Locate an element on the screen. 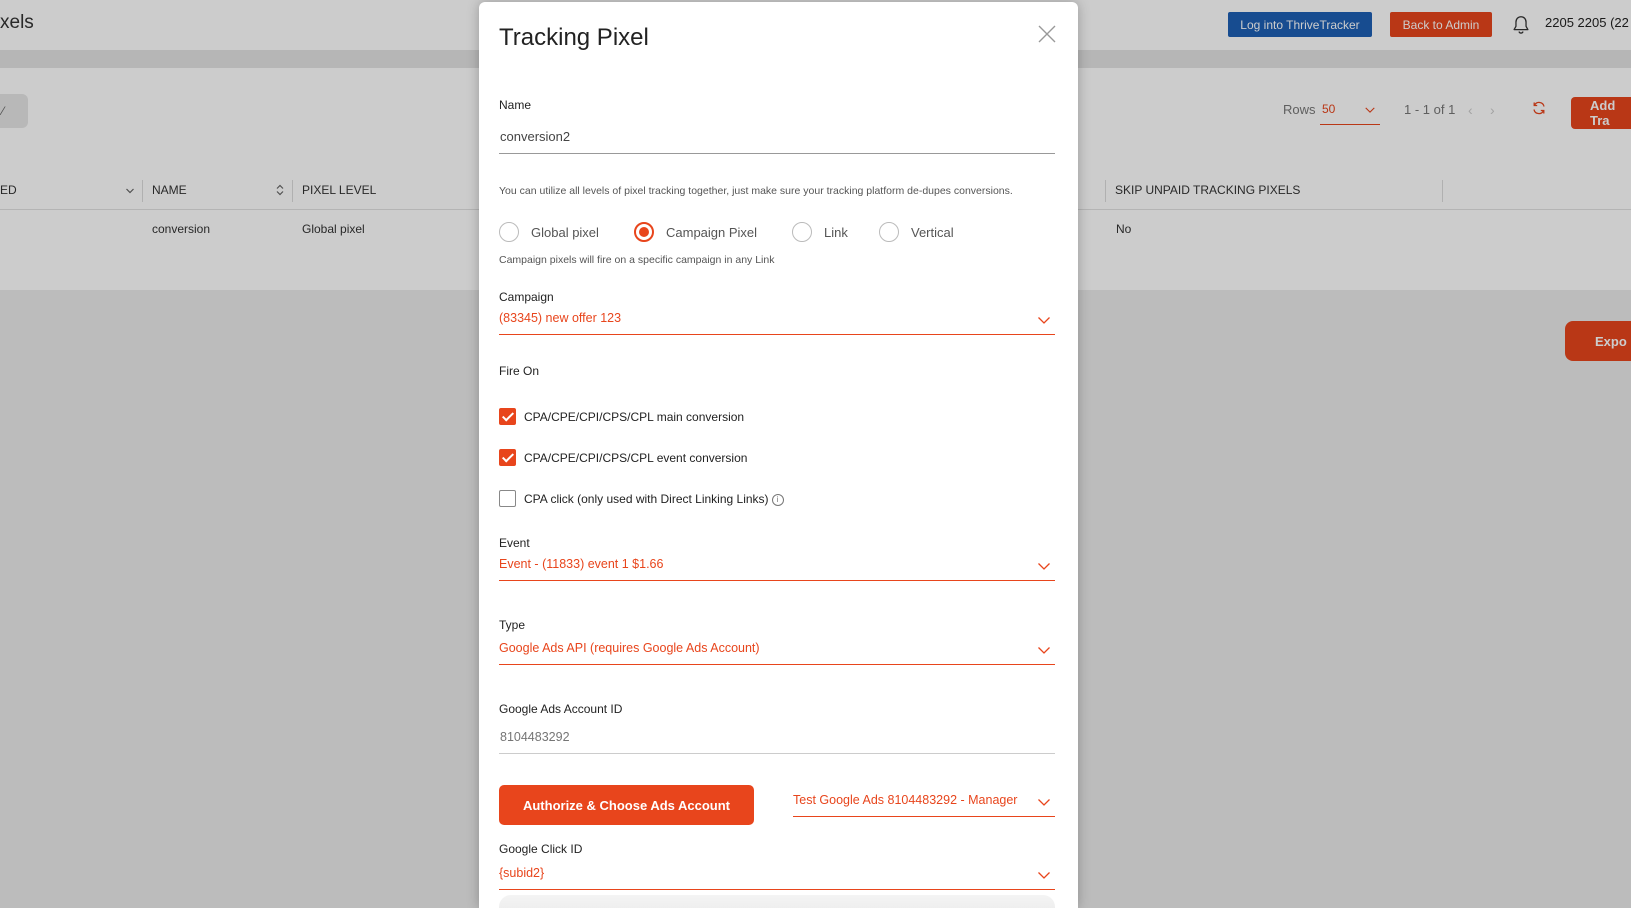 This screenshot has height=908, width=1631. radio-label: Link is located at coordinates (836, 232).